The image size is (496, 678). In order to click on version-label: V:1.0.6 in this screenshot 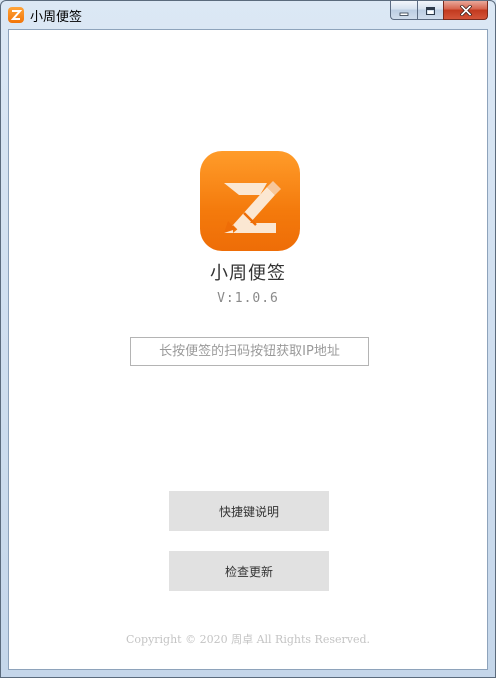, I will do `click(248, 298)`.